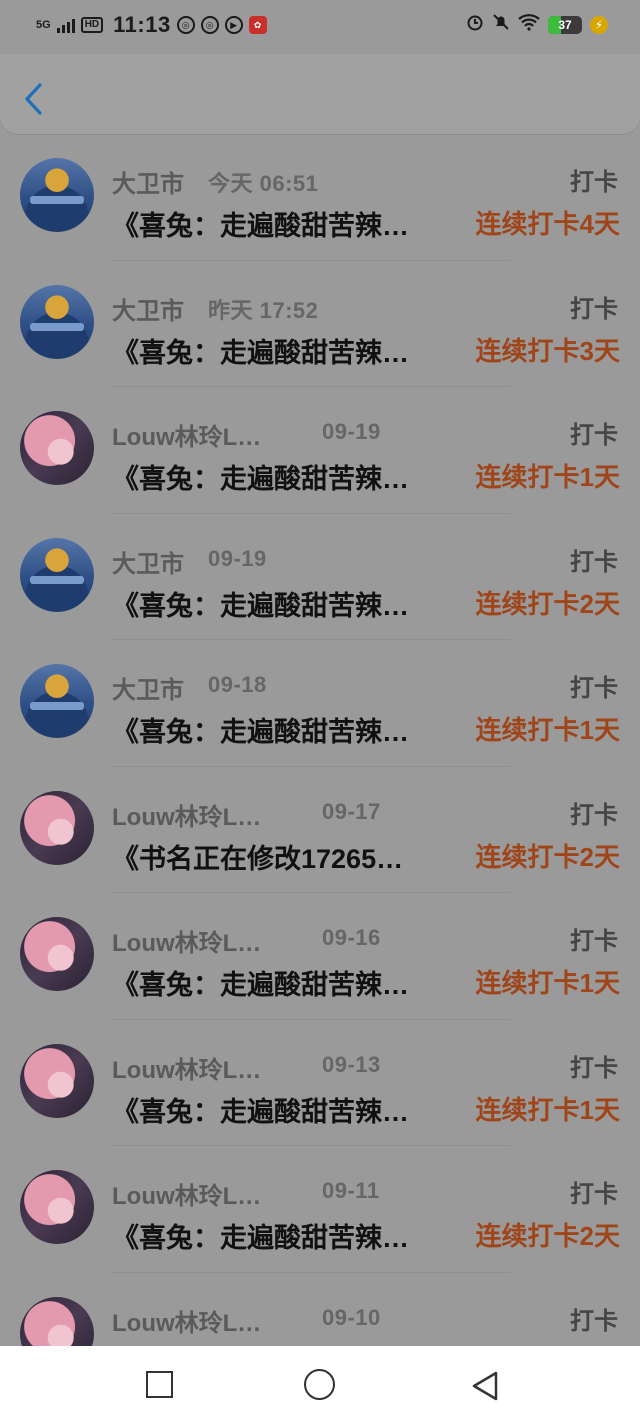 This screenshot has height=1422, width=640. Describe the element at coordinates (320, 1209) in the screenshot. I see `list-item: Louw林玲L… 09-11 打卡《喜兔：走遍酸甜苦辣… 连续打卡2天` at that location.